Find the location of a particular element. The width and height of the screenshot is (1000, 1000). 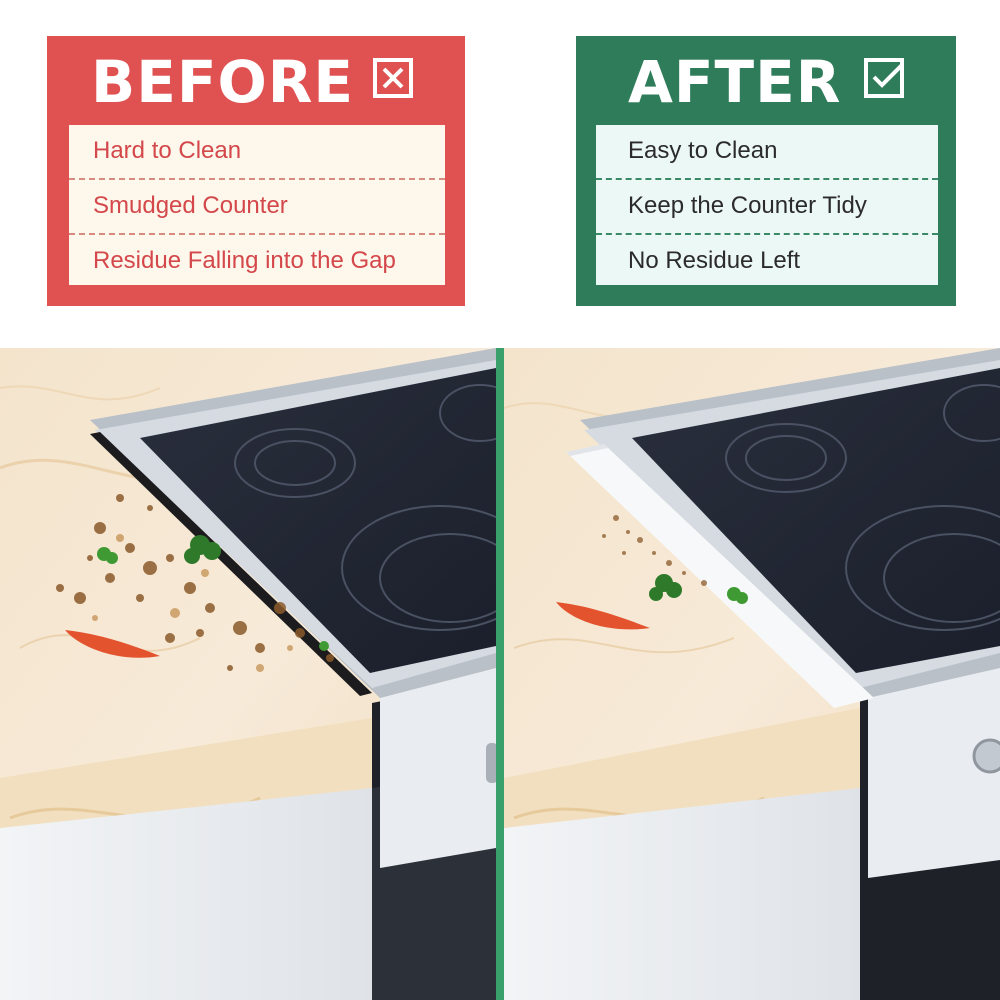

x-box-icon is located at coordinates (393, 78).